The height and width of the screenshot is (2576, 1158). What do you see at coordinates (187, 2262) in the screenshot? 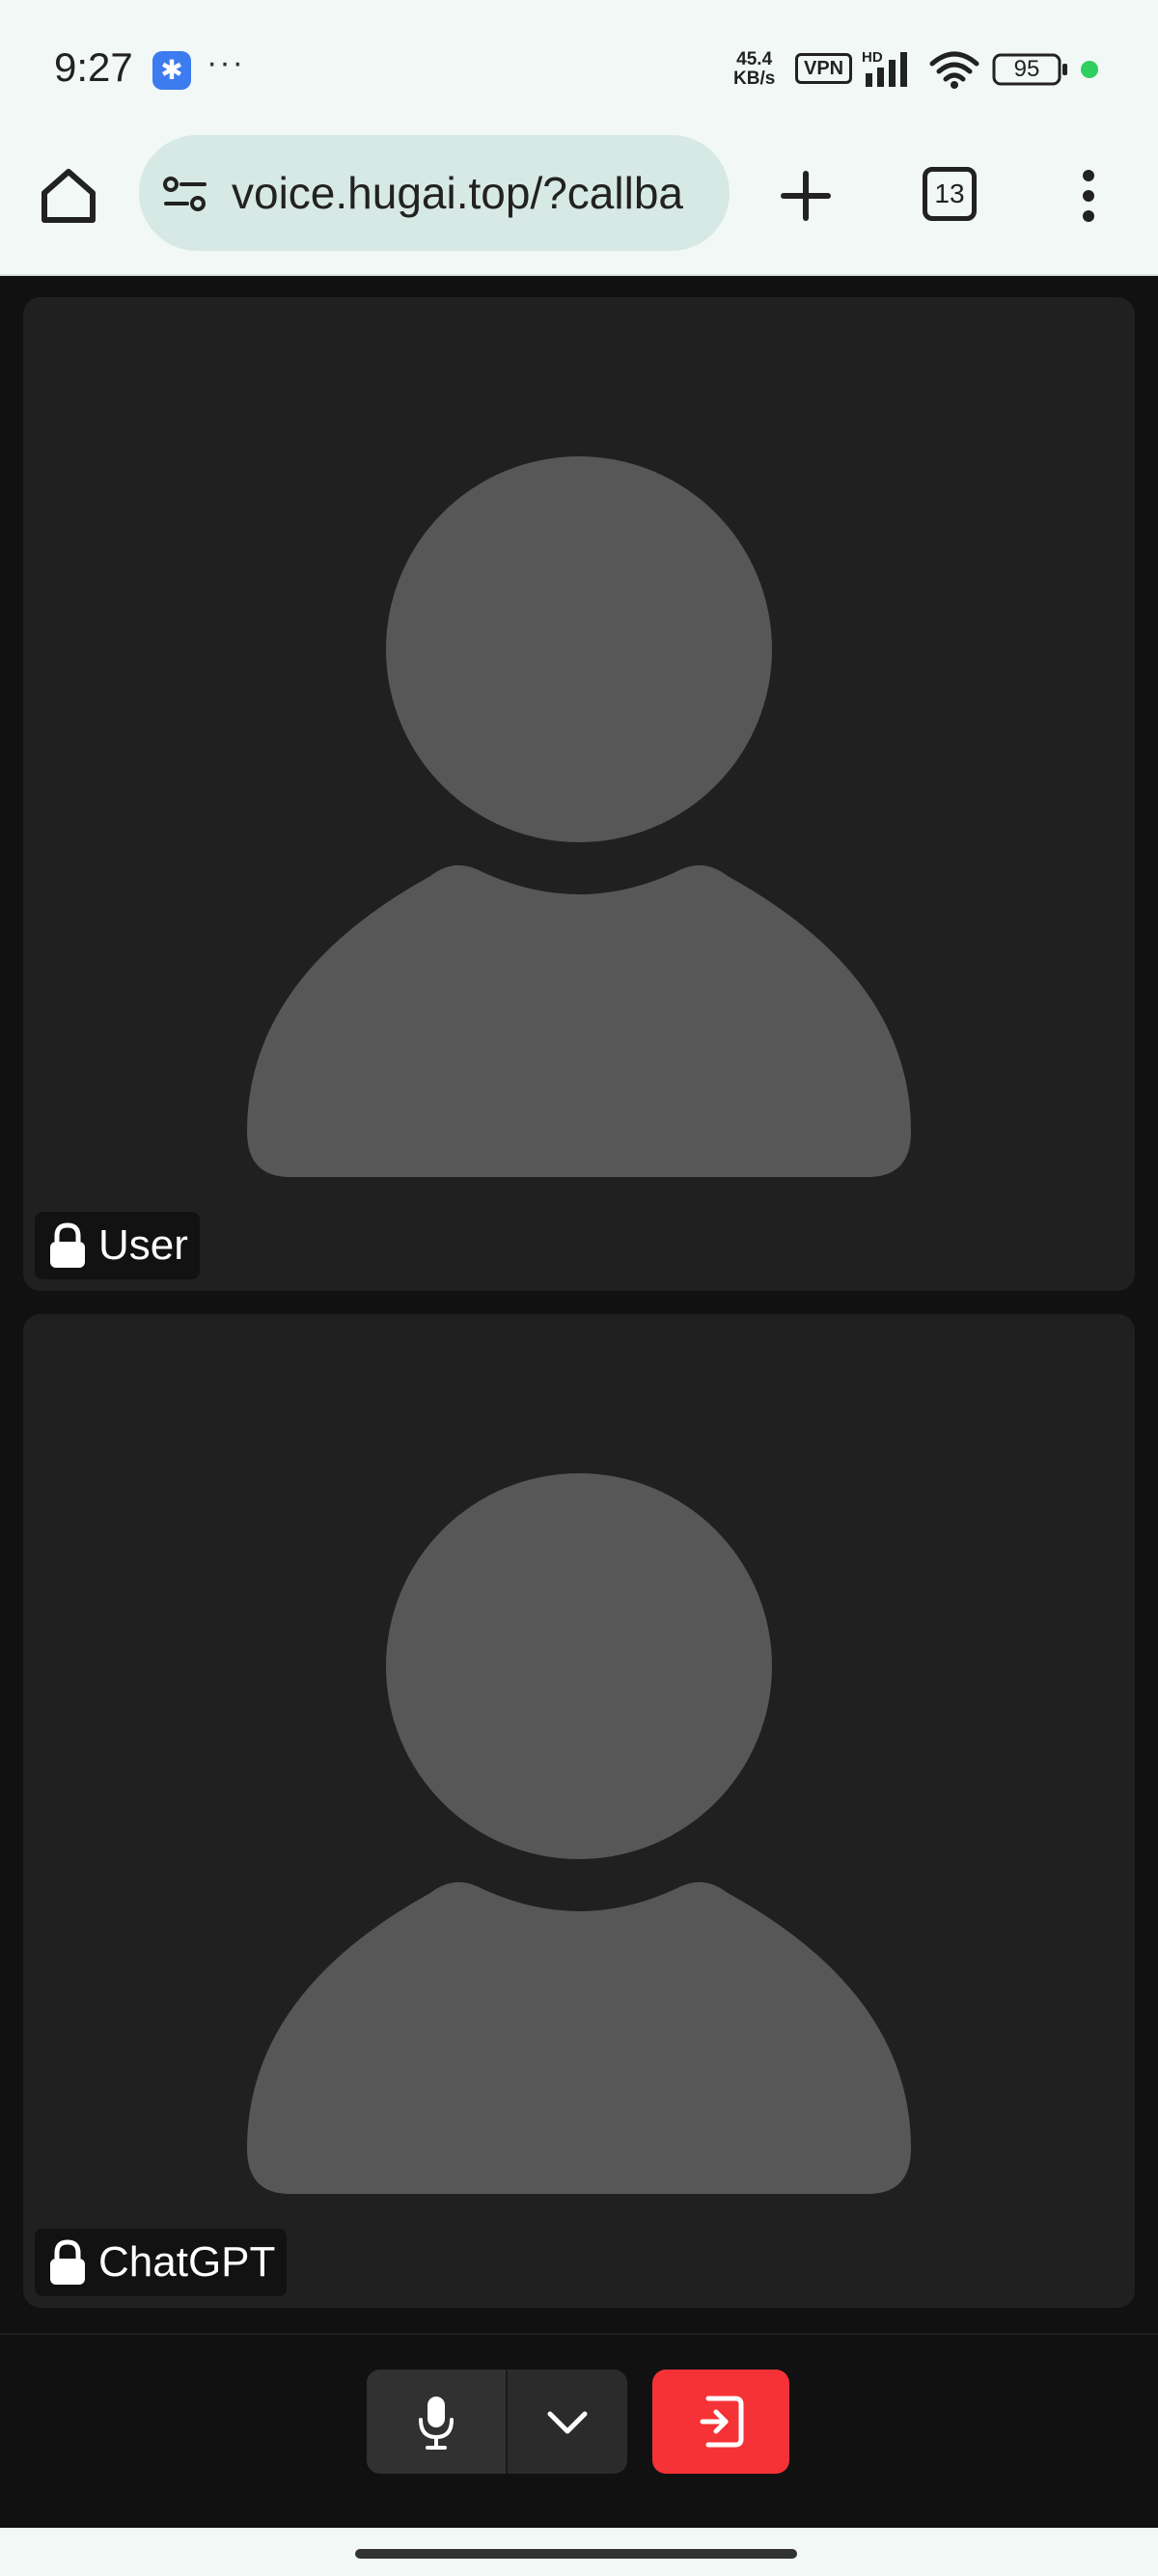
I see `participant-name: ChatGPT` at bounding box center [187, 2262].